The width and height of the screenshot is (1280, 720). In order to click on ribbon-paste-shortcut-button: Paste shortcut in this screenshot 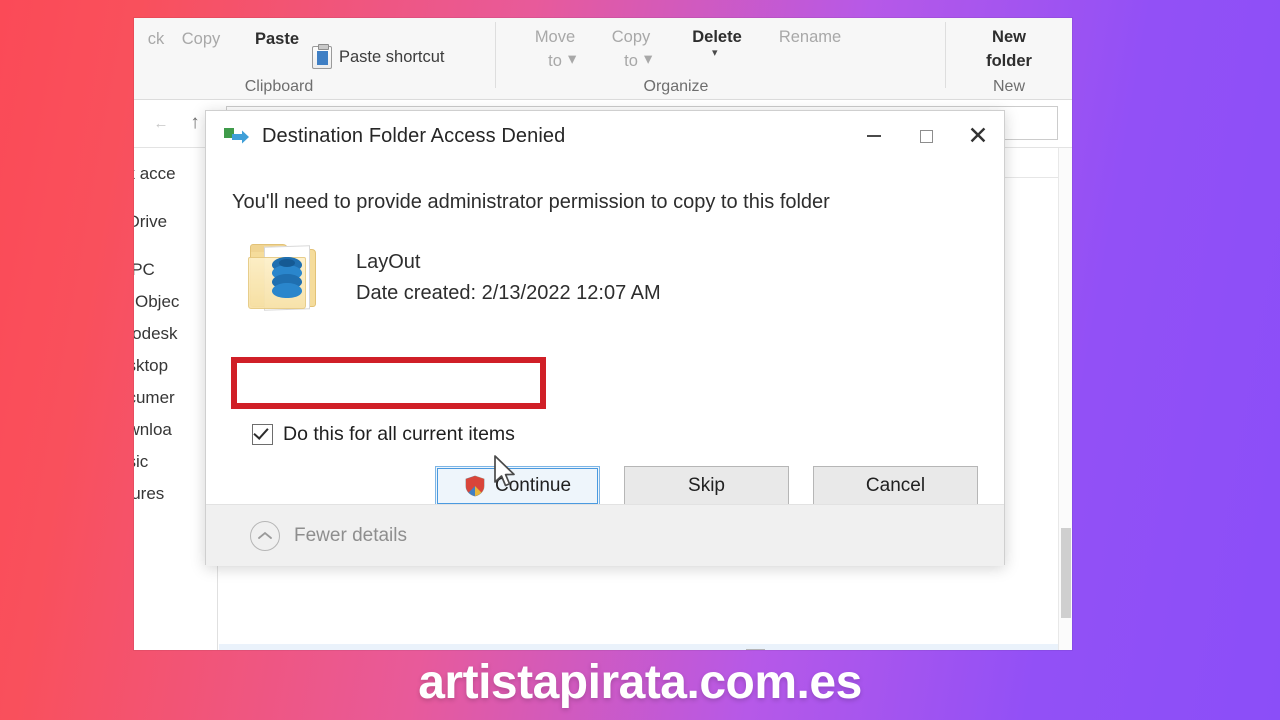, I will do `click(378, 56)`.